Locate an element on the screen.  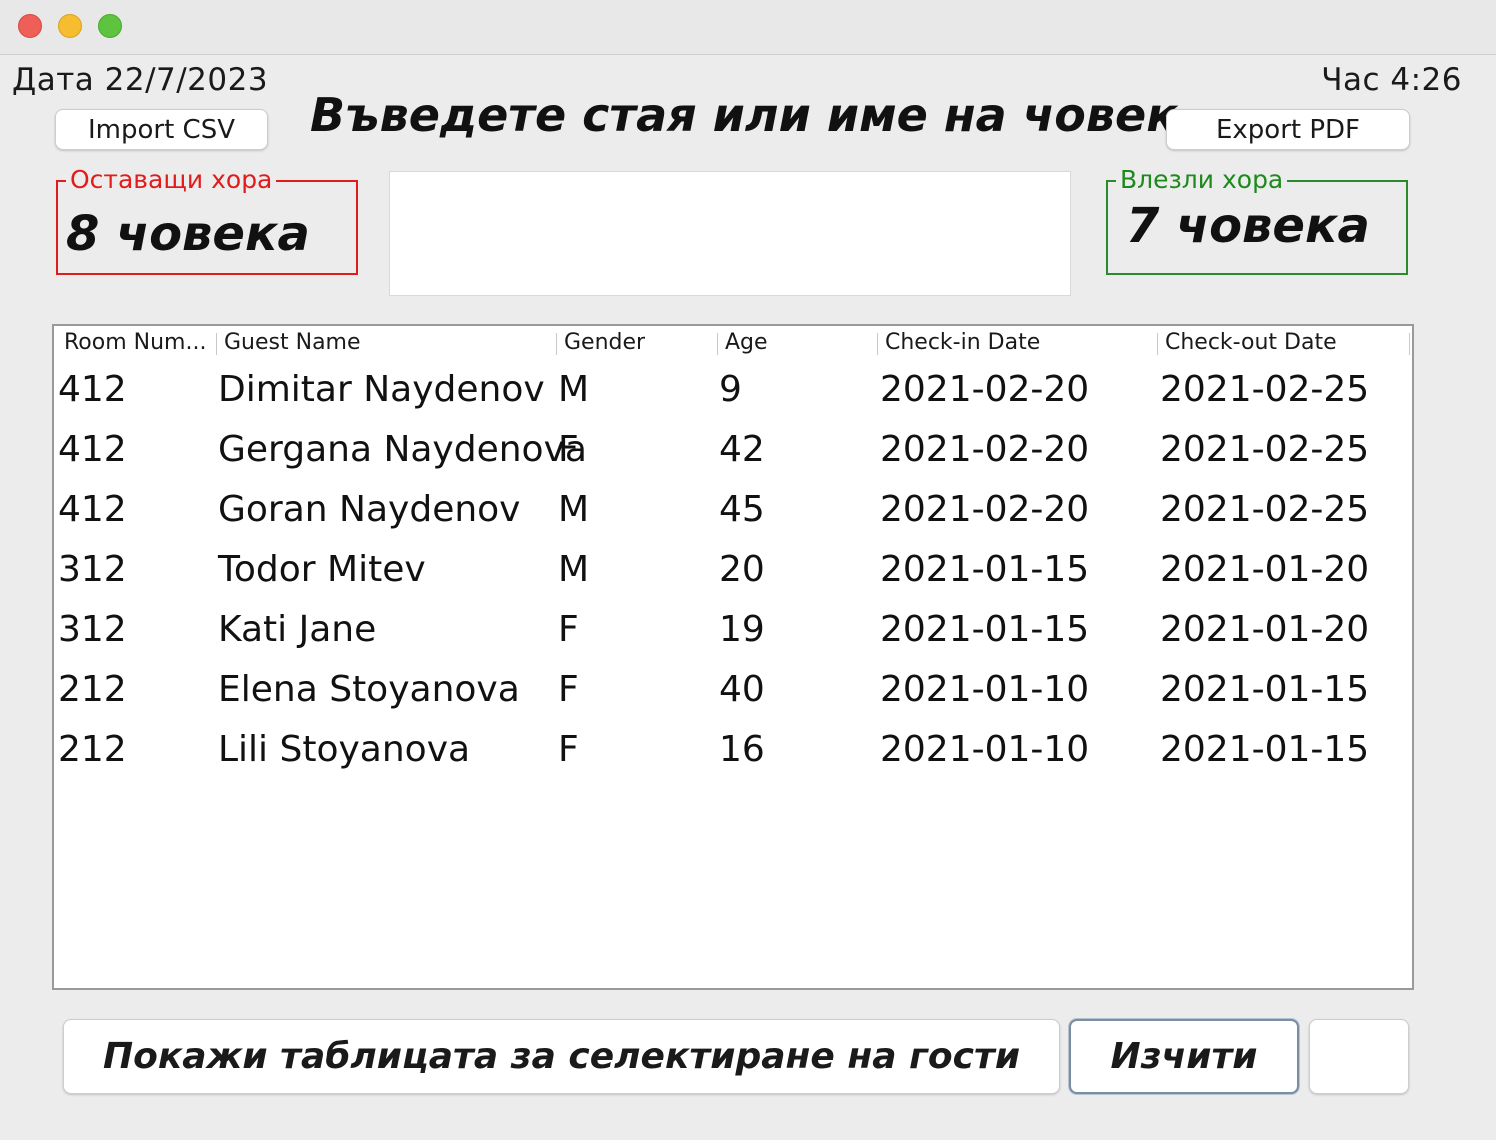
unlabeled-button is located at coordinates (1359, 1056).